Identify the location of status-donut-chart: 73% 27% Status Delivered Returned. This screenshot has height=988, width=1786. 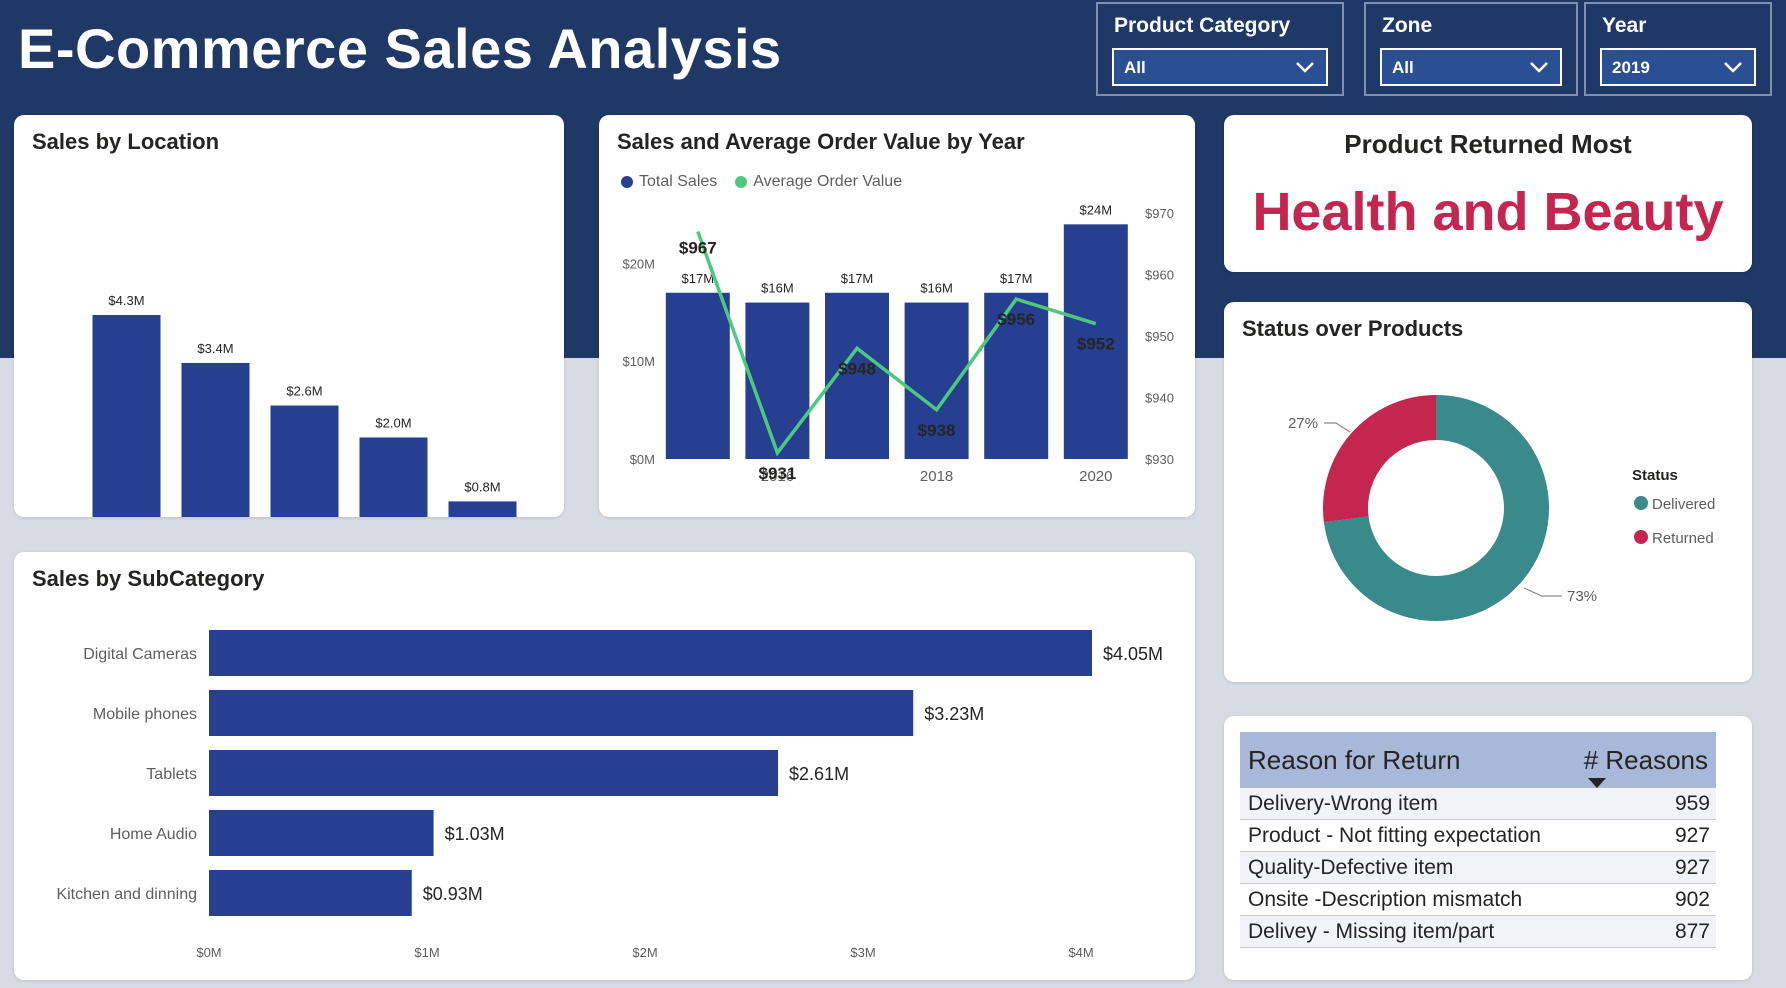
(1501, 508).